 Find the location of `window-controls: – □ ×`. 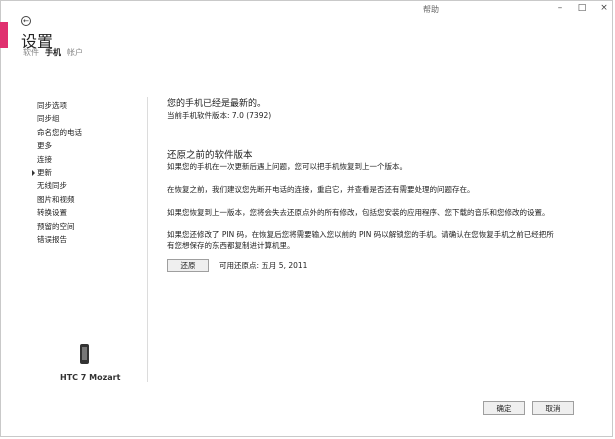

window-controls: – □ × is located at coordinates (582, 8).